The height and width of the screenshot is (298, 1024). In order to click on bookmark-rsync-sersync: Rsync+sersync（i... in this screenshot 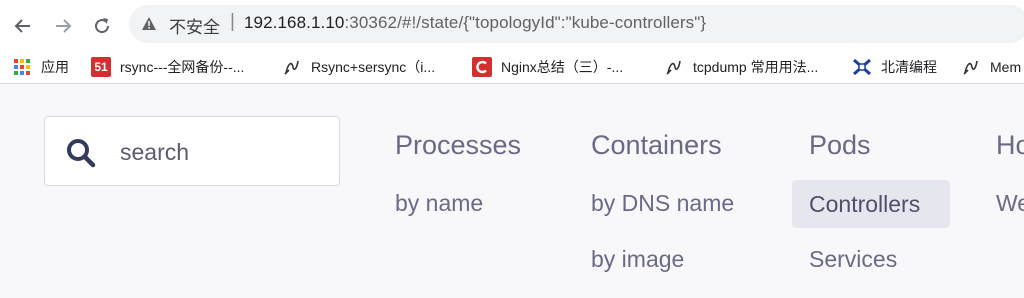, I will do `click(358, 67)`.